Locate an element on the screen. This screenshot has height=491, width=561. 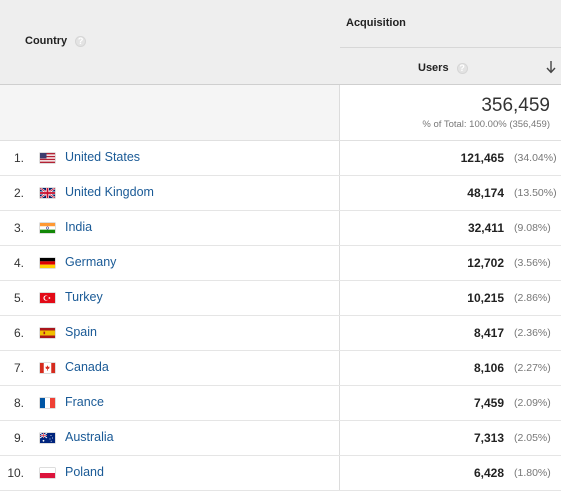
row-index: 5. is located at coordinates (18, 298).